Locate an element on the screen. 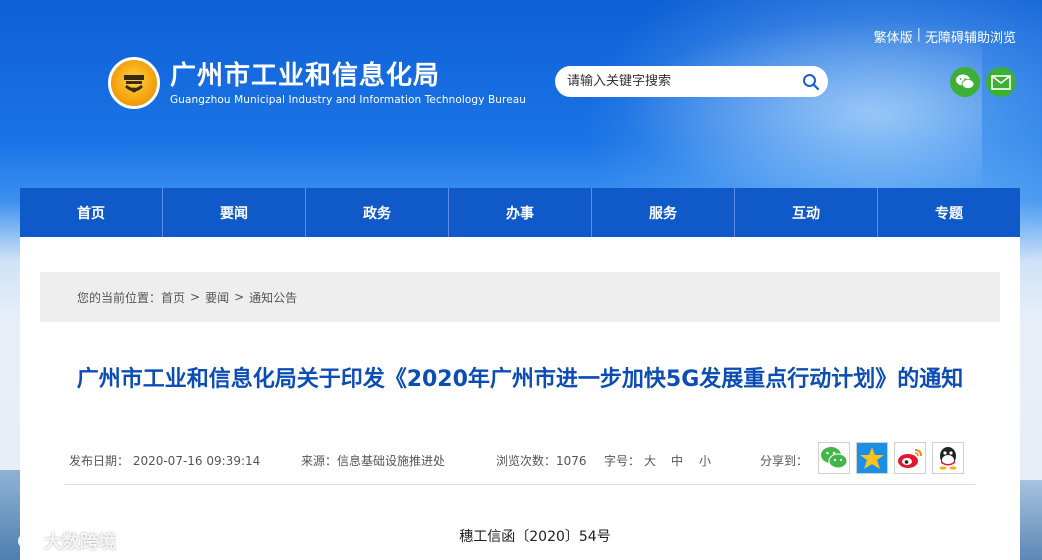 Image resolution: width=1042 pixels, height=560 pixels. nav-topics: 专题 is located at coordinates (949, 212).